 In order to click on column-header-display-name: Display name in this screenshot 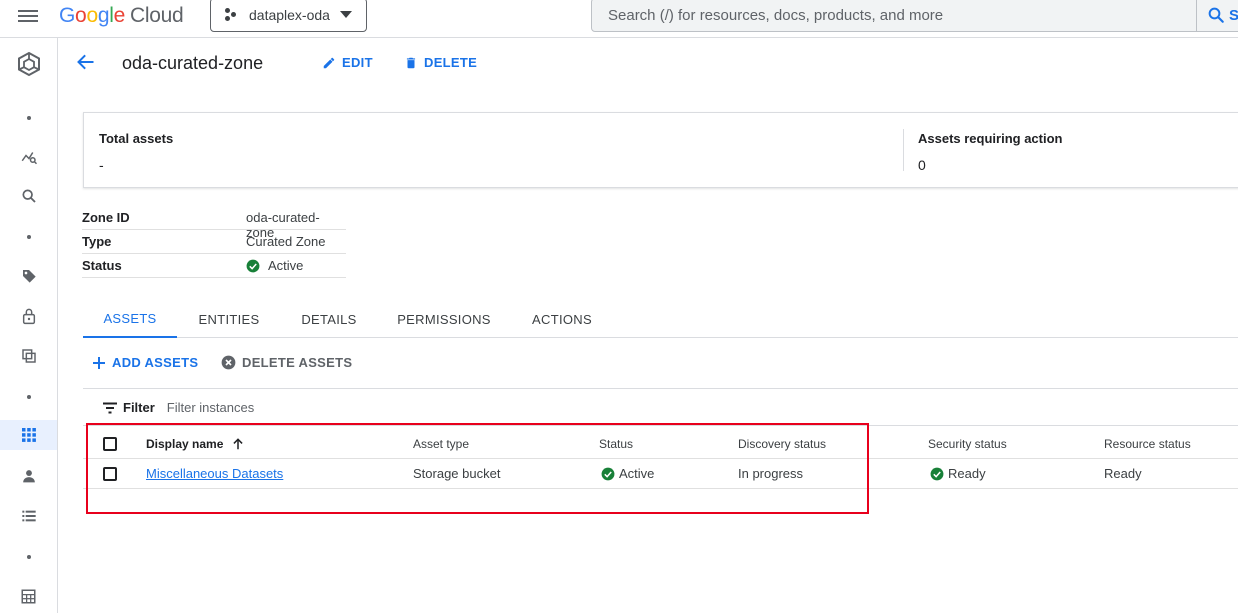, I will do `click(195, 444)`.